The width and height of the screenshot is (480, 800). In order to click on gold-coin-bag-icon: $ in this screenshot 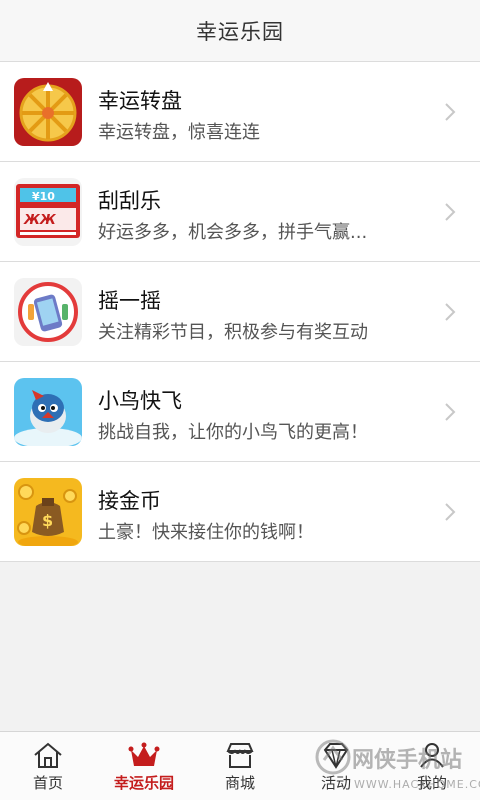, I will do `click(48, 512)`.